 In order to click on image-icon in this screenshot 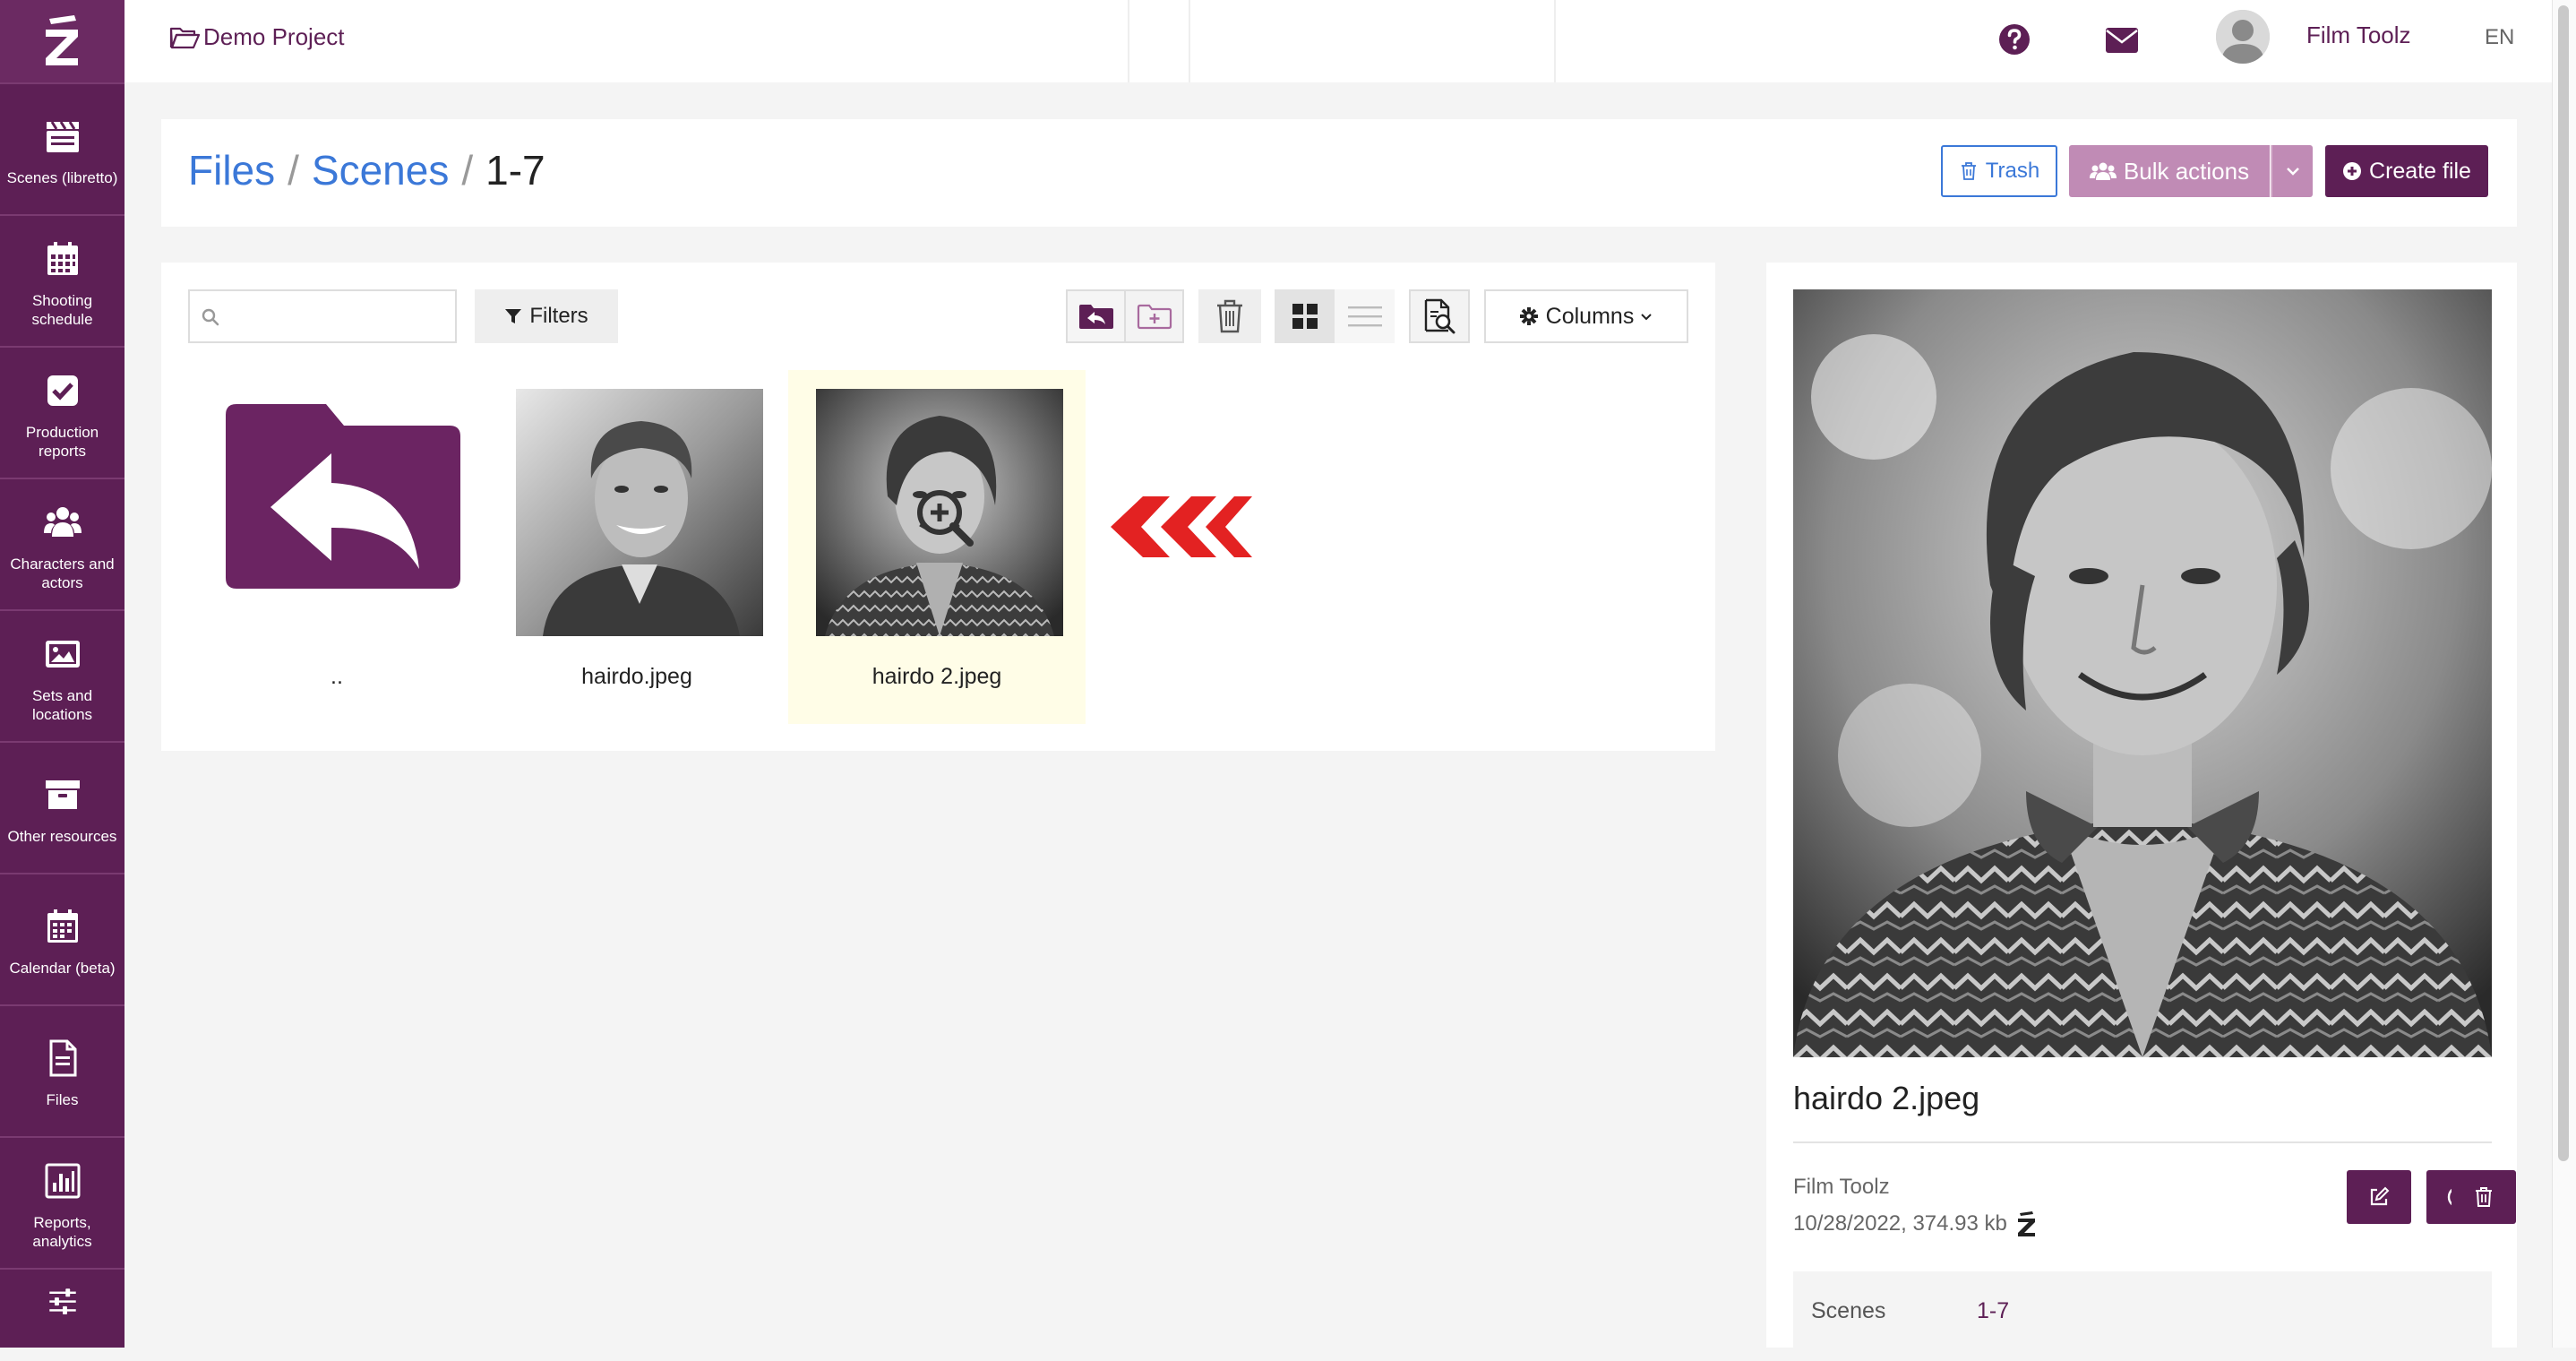, I will do `click(62, 654)`.